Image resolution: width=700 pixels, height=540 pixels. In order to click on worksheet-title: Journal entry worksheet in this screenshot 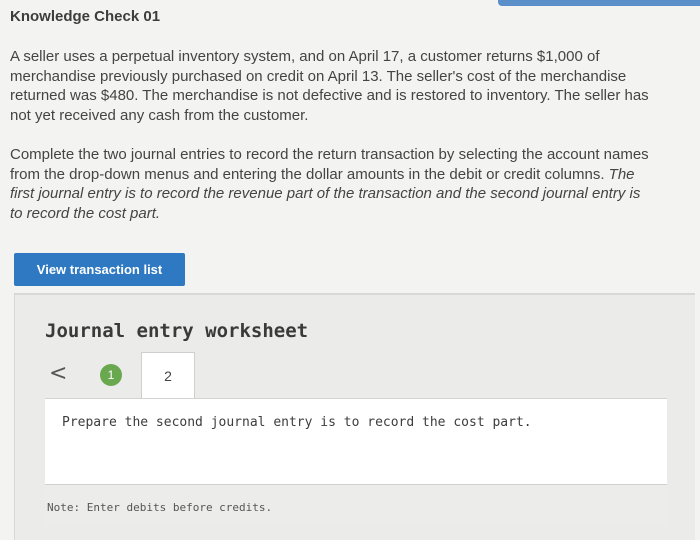, I will do `click(177, 331)`.